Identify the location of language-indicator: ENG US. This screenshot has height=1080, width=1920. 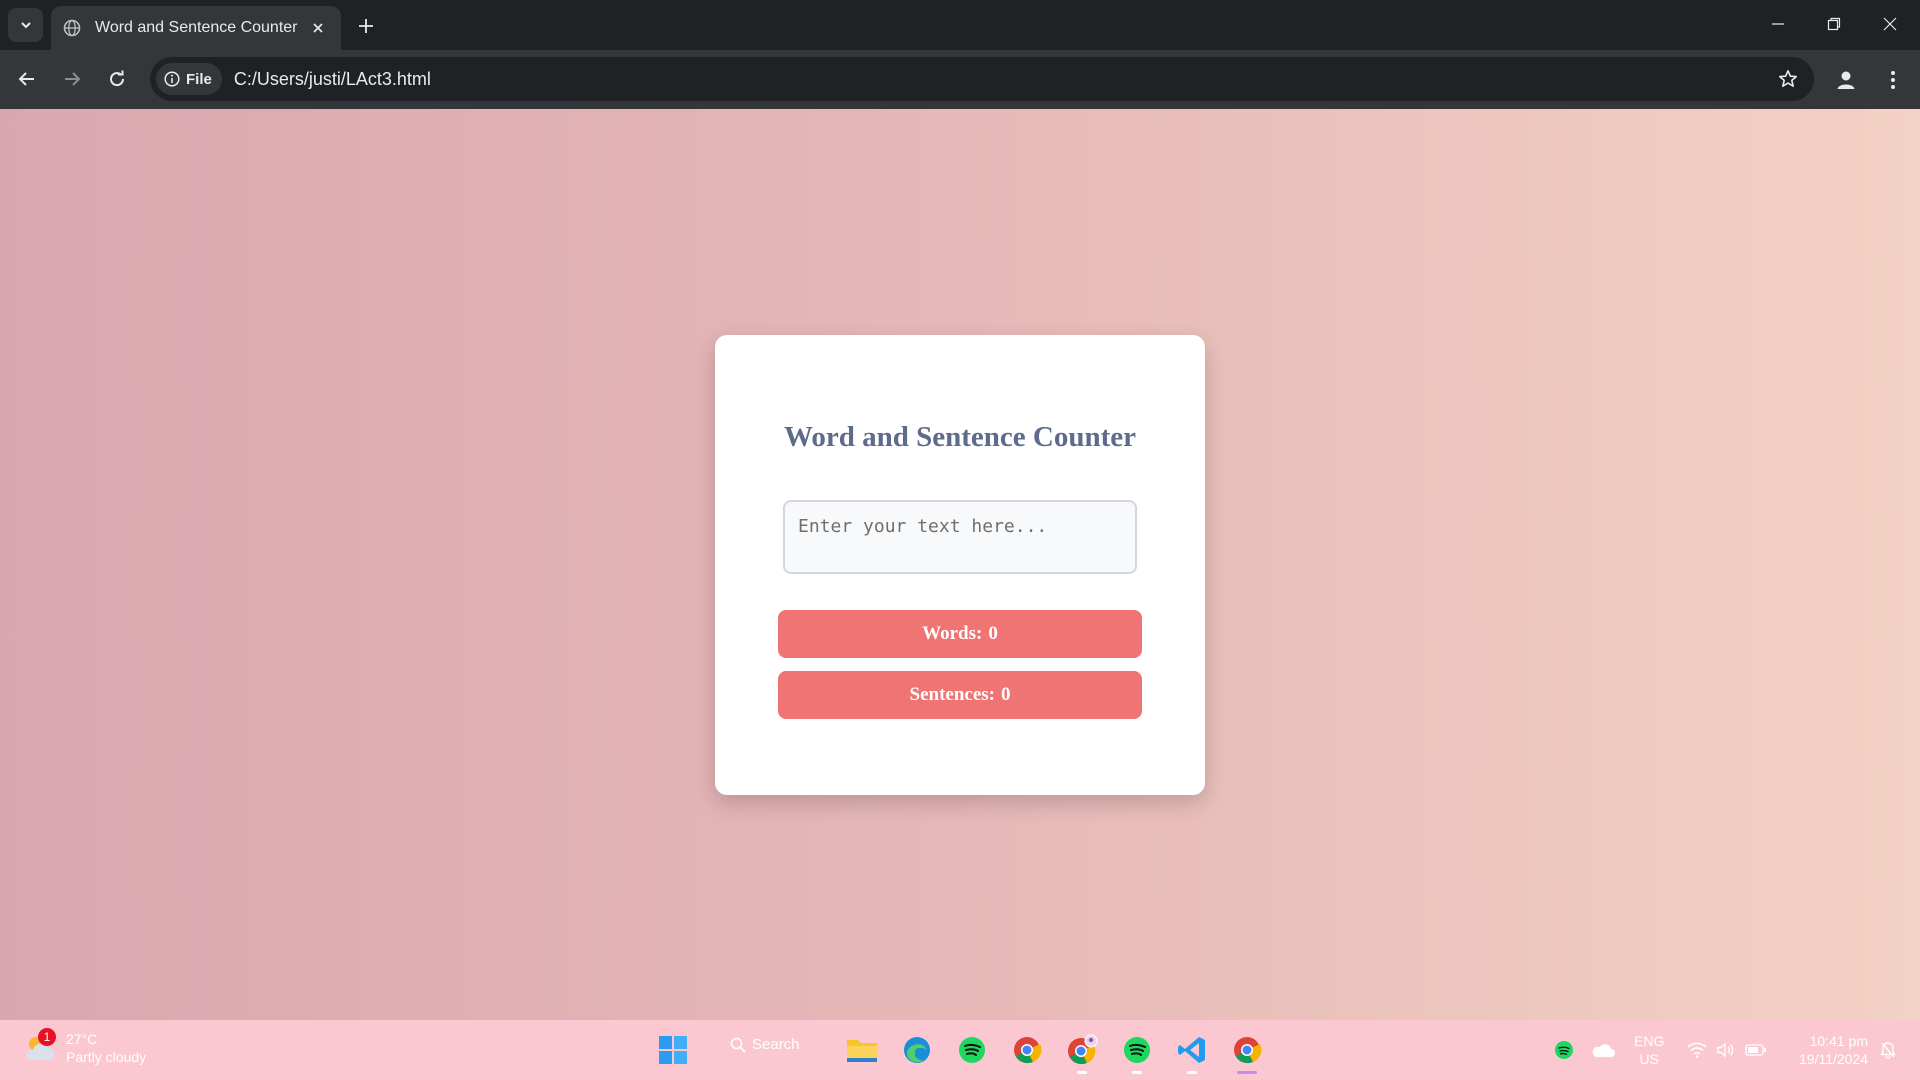
(1649, 1050).